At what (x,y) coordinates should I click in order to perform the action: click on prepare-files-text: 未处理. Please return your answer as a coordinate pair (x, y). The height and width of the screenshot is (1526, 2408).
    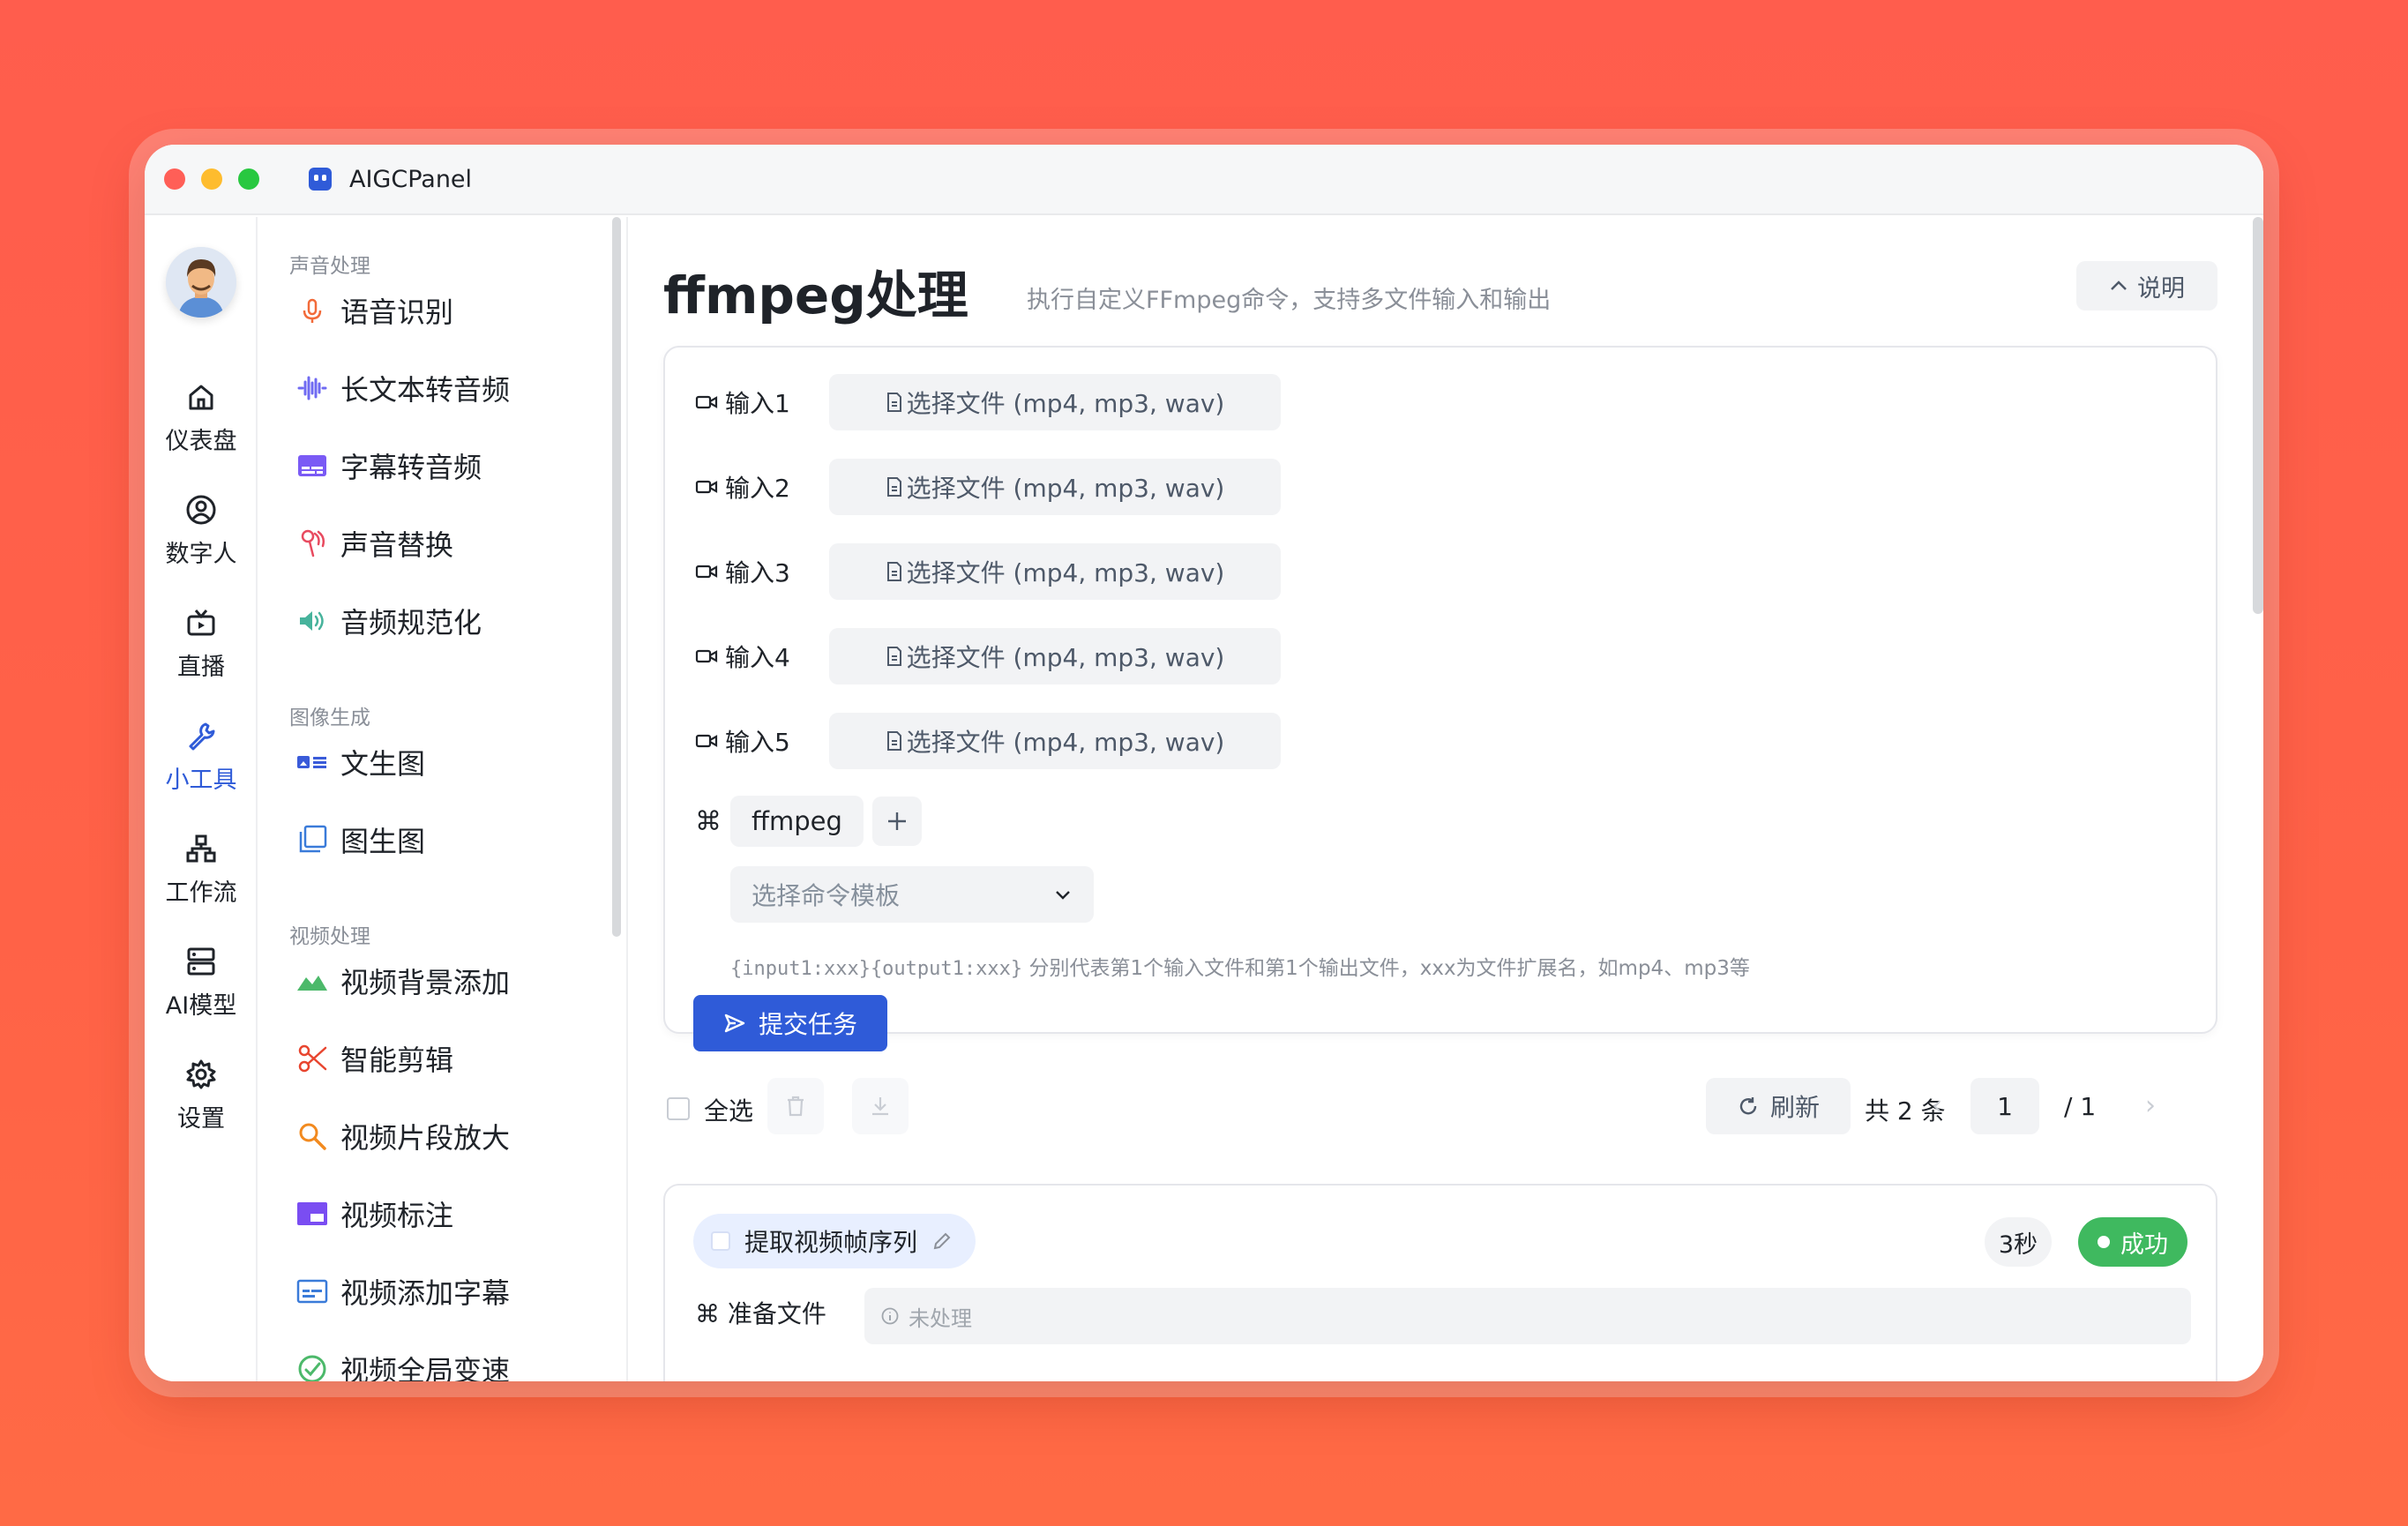
    Looking at the image, I should click on (940, 1318).